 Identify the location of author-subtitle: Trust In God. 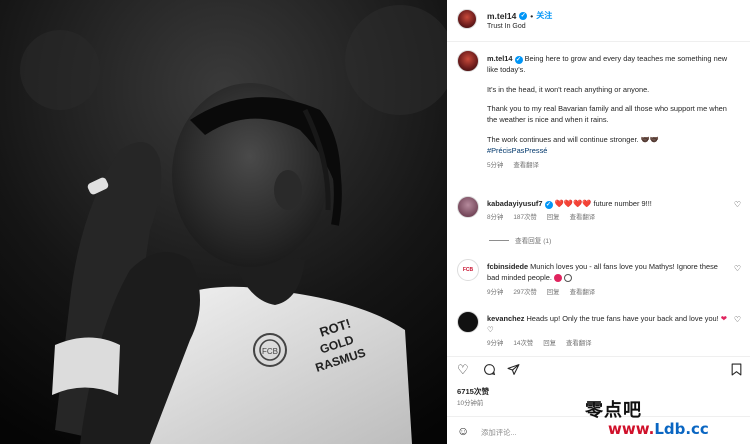
(506, 26).